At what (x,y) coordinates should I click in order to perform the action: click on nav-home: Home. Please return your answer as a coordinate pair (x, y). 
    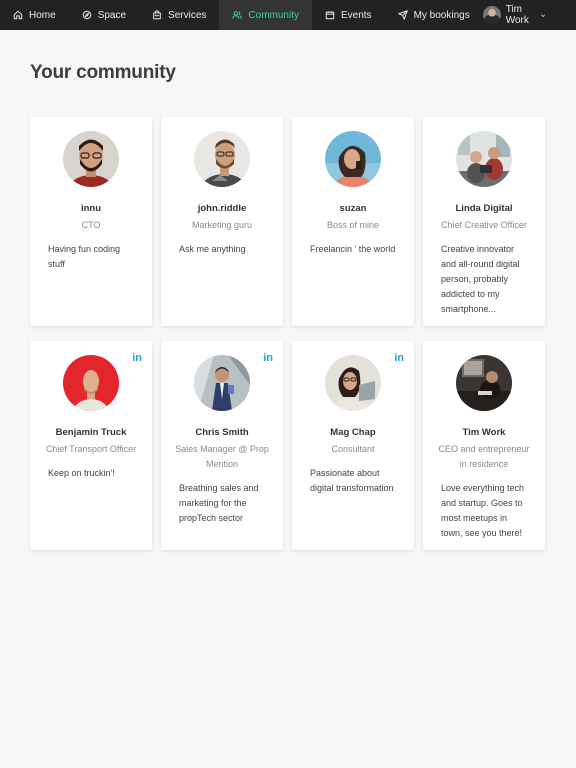
    Looking at the image, I should click on (34, 15).